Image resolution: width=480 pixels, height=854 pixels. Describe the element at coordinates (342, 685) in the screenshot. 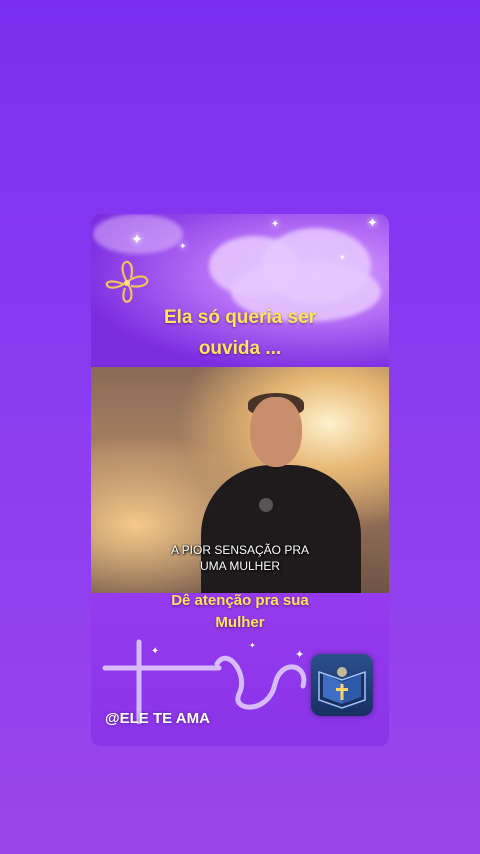

I see `bible-cross-icon` at that location.